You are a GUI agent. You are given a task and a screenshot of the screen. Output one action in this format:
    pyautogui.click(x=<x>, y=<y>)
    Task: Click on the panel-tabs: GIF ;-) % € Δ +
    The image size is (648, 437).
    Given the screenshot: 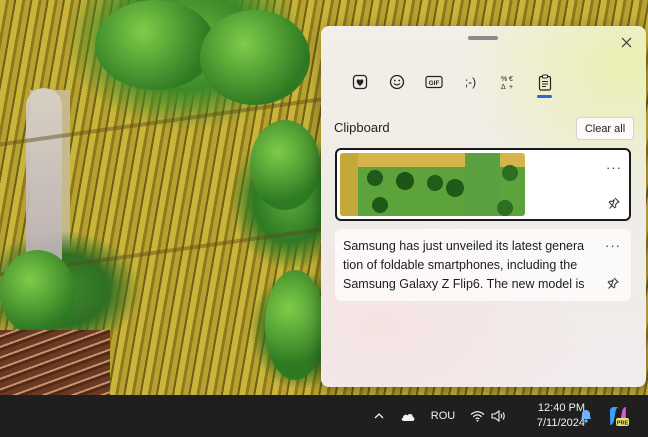 What is the action you would take?
    pyautogui.click(x=452, y=83)
    